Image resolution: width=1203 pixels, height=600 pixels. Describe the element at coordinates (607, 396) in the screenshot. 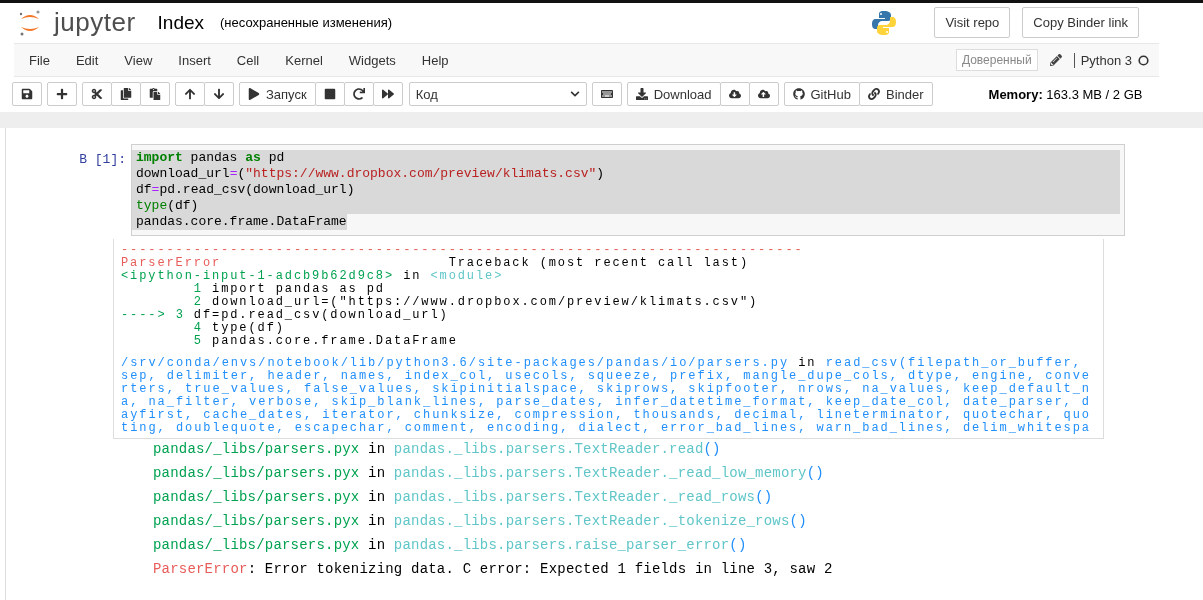

I see `traceback-location: /srv/conda/envs/notebook/lib/python3.6/site-packages/pandas/io/parsers.py in read_csv(filepath_or_buffer, sep, delimiter, header, names, index_col, usecols, squeeze, prefix, mangle_dupe_cols, dtype, engine, converters, true_values, false_values, skipinitialspace, skiprows, skipfooter, nrows, na_values, keep_default_na, na_filter, verbose, skip_blank_lines, parse_dates, infer_datetime_format, keep_date_col, date_parser, dayfirst, cache_dates, iterator, chunksize, compression, thousands, decimal, lineterminator, quotechar, quoting, doublequote, escapechar, comment, encoding, dialect, error_bad_lines, warn_bad_lines, delim_whitespa` at that location.